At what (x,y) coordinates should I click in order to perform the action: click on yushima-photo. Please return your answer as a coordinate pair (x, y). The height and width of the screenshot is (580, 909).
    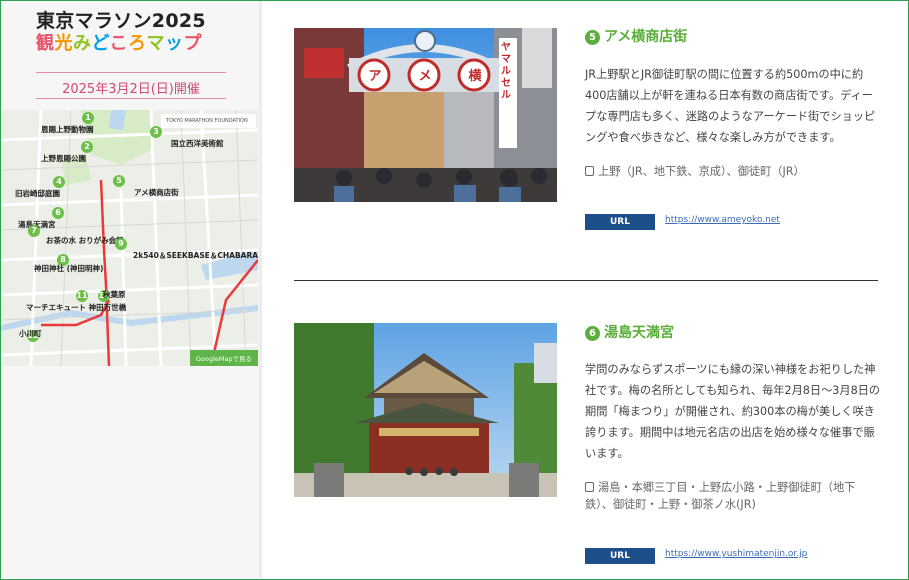
    Looking at the image, I should click on (425, 410).